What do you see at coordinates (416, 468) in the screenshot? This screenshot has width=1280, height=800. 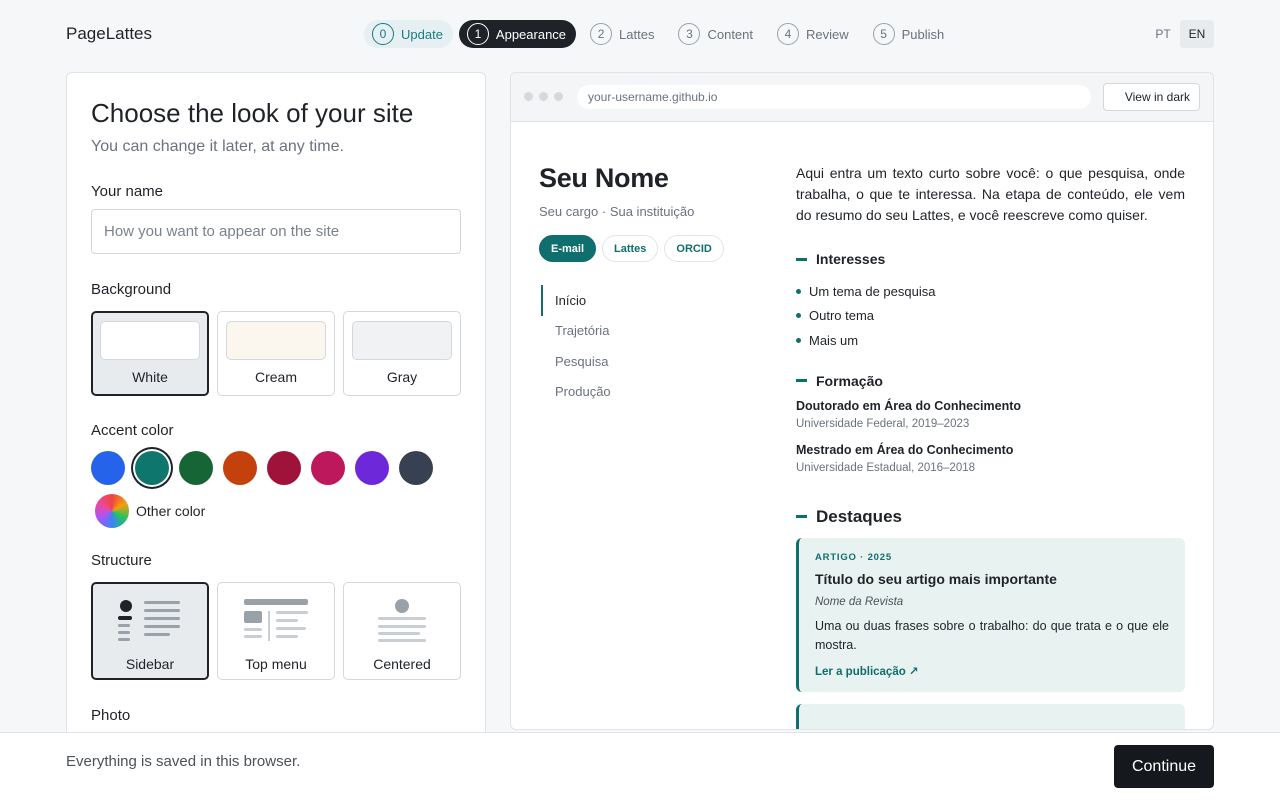 I see `accent-swatch-slate` at bounding box center [416, 468].